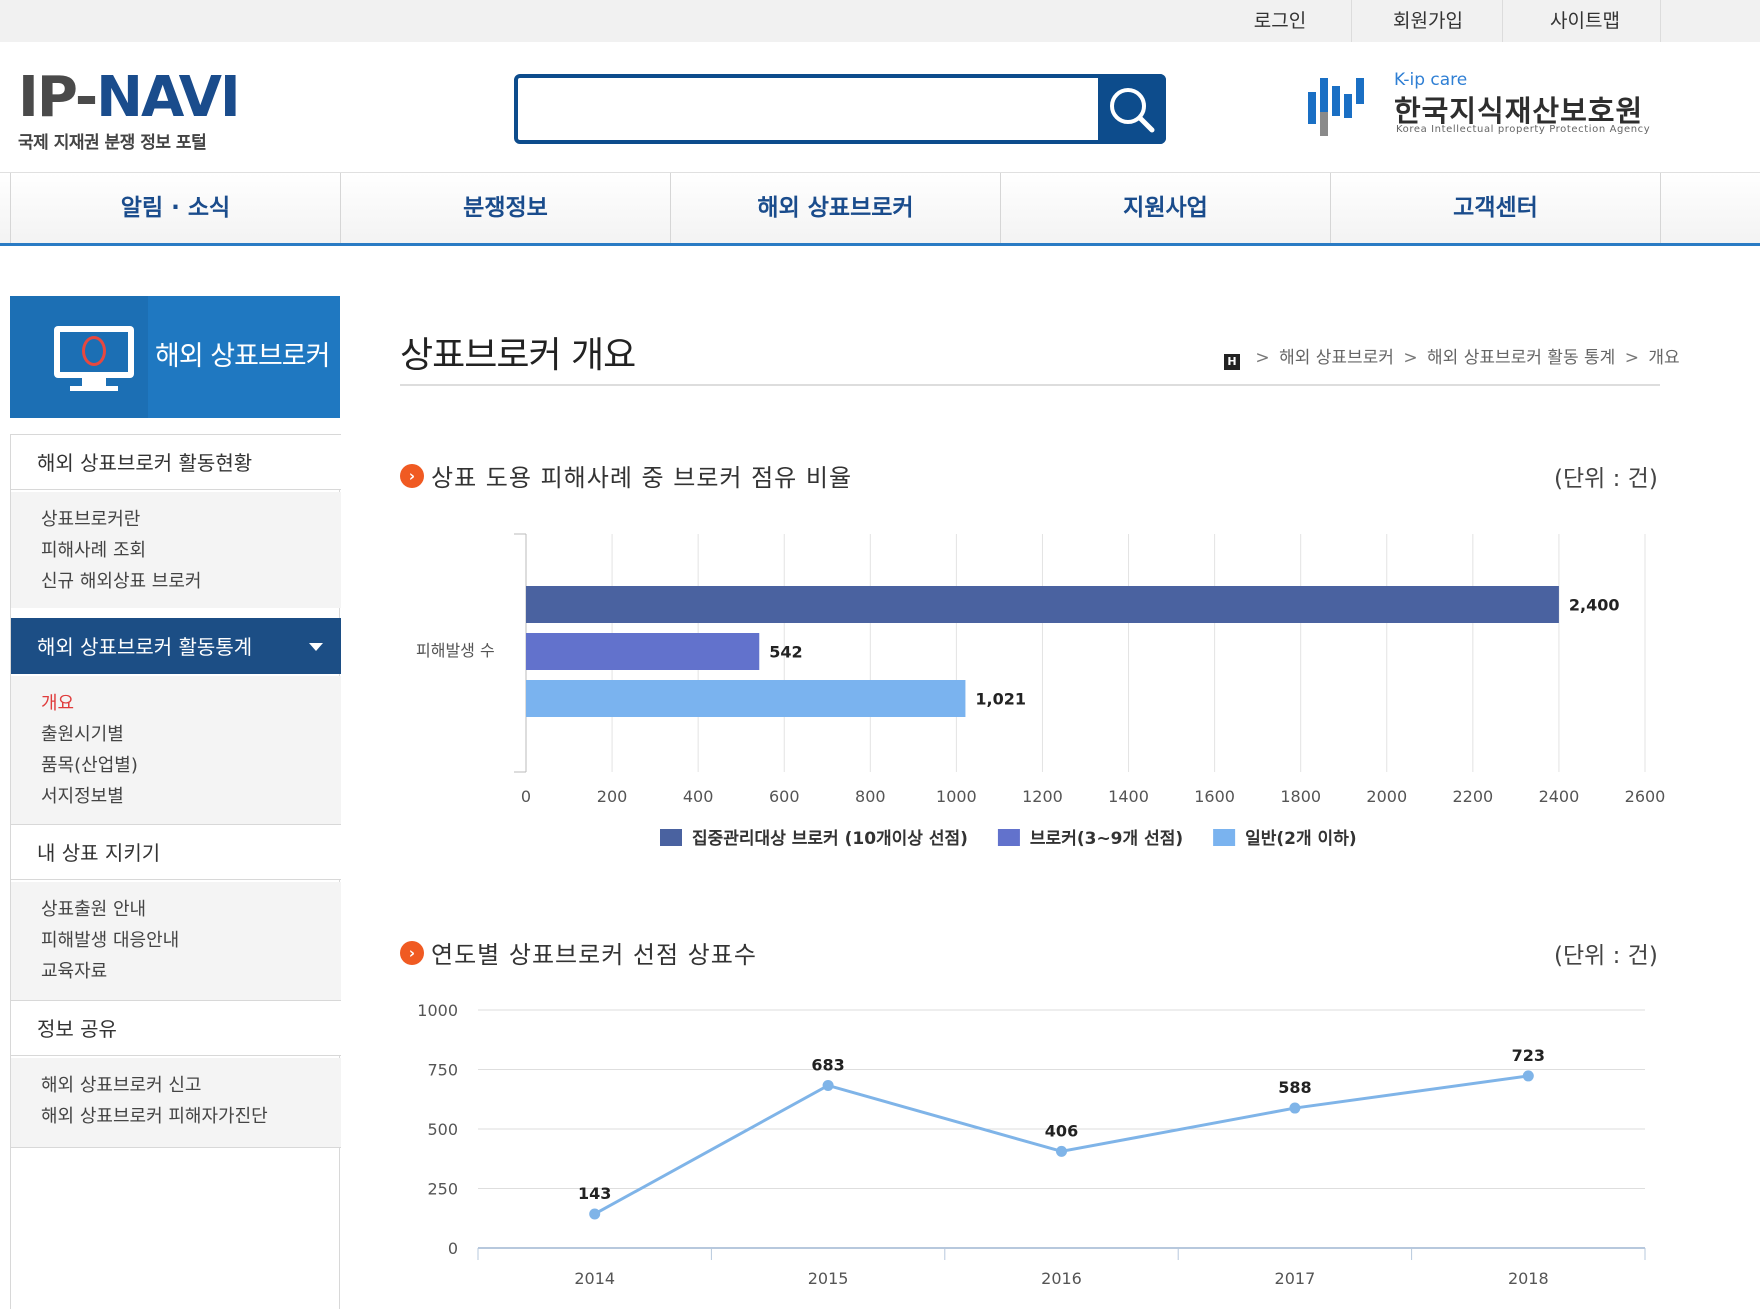  Describe the element at coordinates (82, 797) in the screenshot. I see `lnb-item-by-bibliographic: 서지정보별` at that location.